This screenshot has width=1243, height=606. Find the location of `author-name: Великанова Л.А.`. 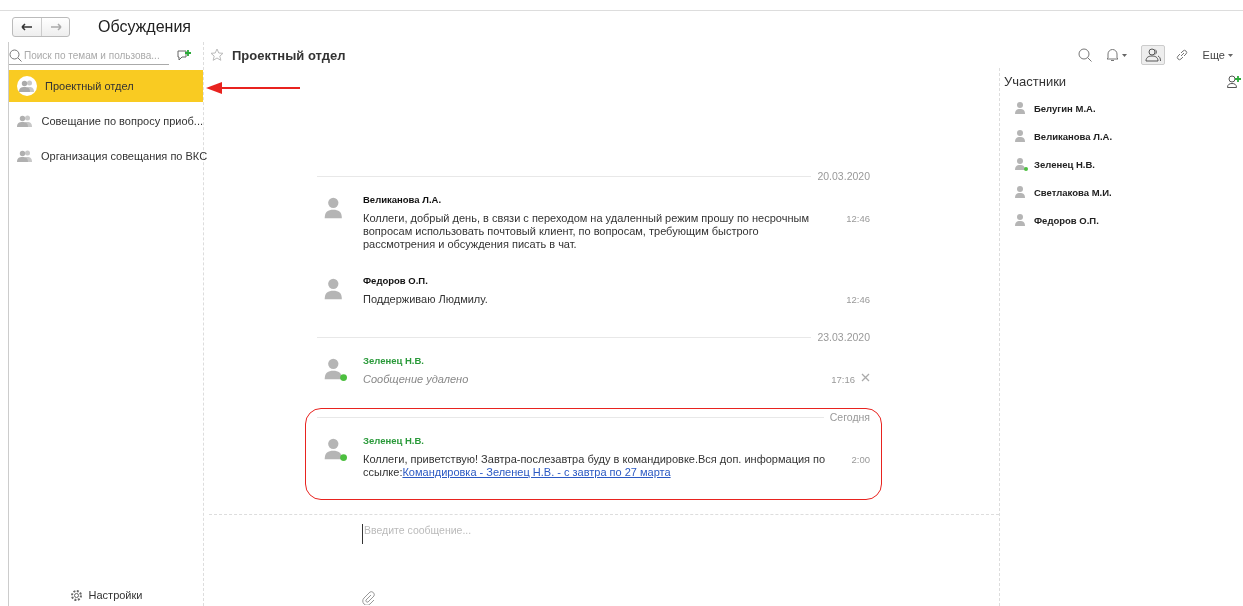

author-name: Великанова Л.А. is located at coordinates (403, 199).